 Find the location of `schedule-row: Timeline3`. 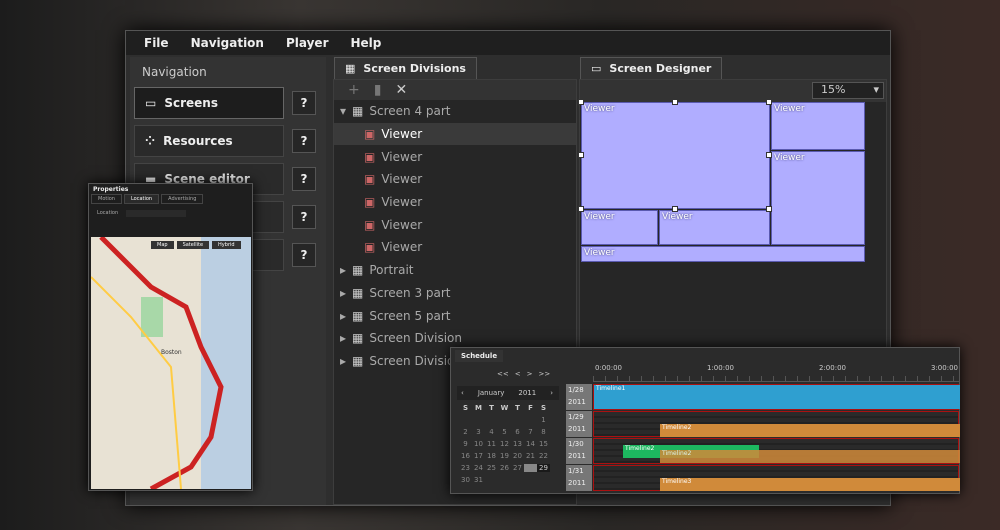

schedule-row: Timeline3 is located at coordinates (776, 478).